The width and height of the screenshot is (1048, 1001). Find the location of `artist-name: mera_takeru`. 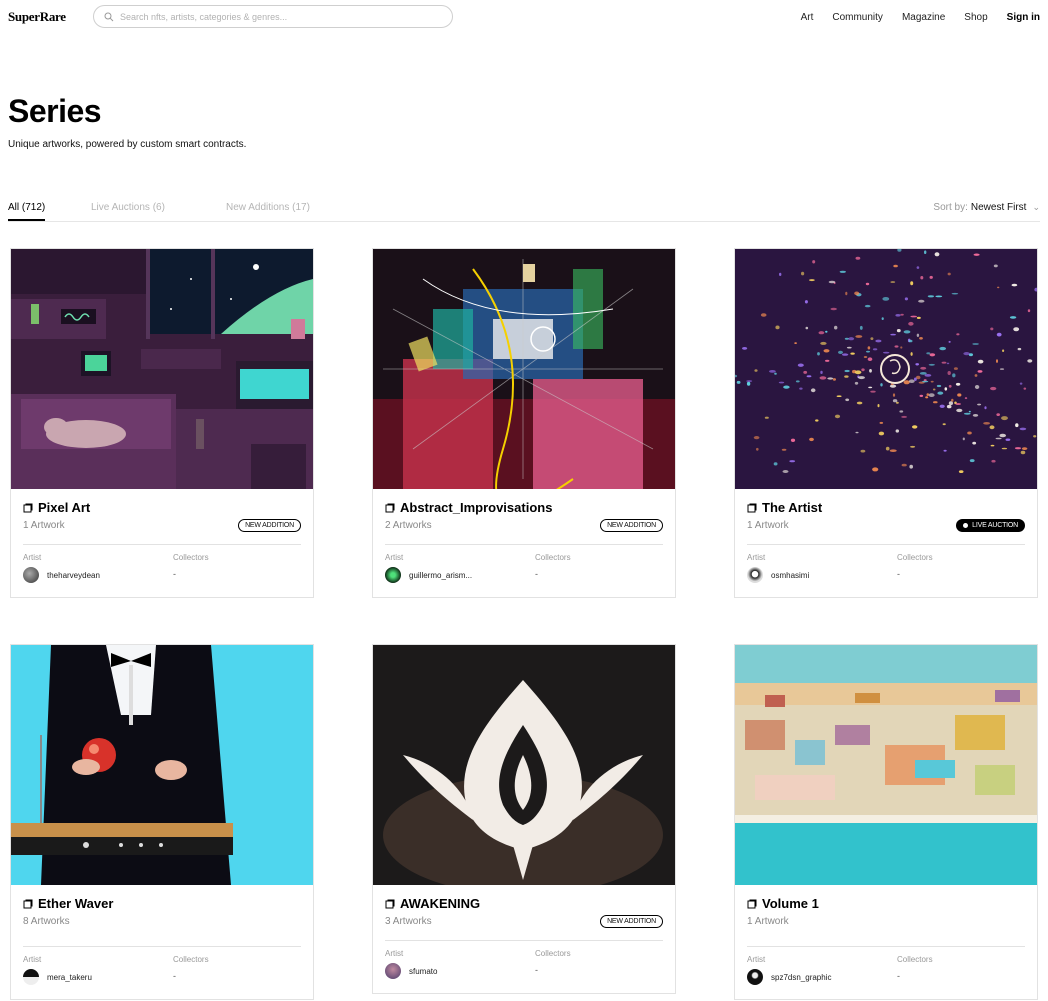

artist-name: mera_takeru is located at coordinates (69, 977).